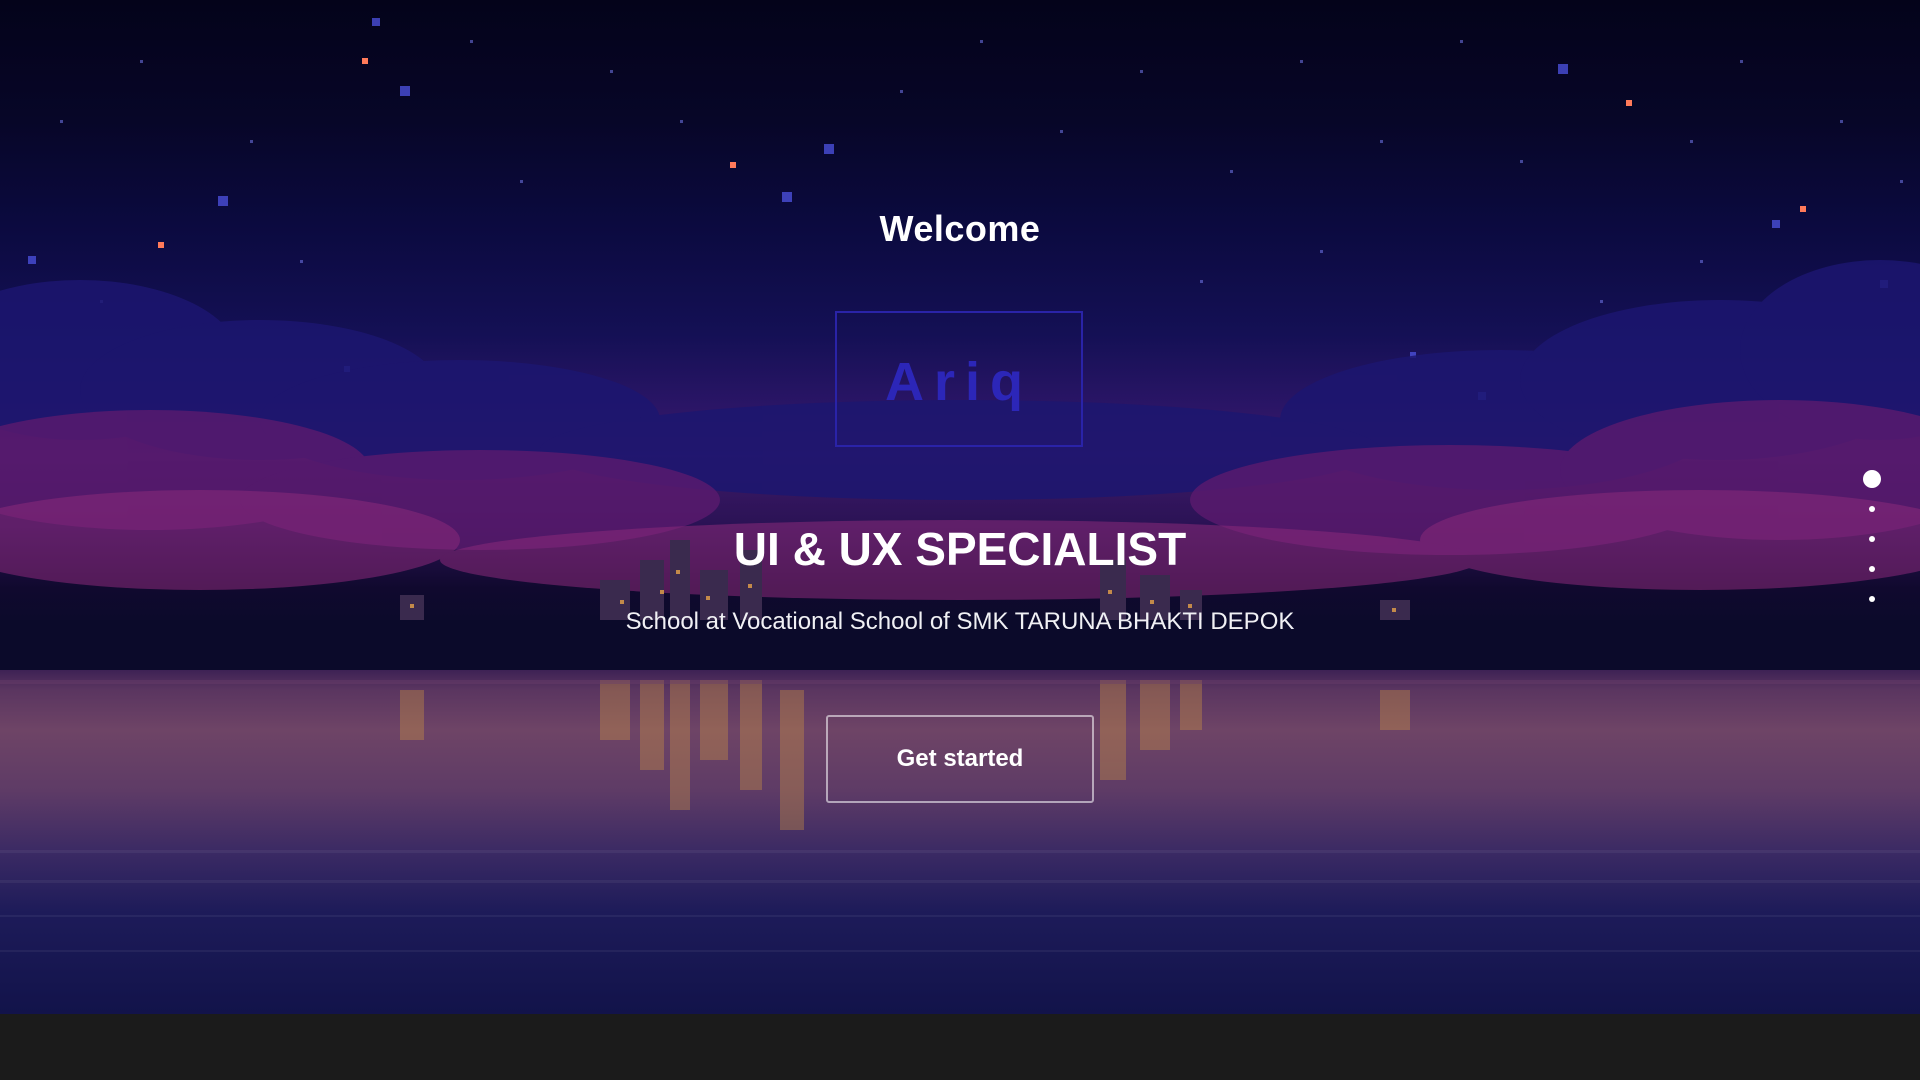  I want to click on logo-box: Ariq, so click(959, 379).